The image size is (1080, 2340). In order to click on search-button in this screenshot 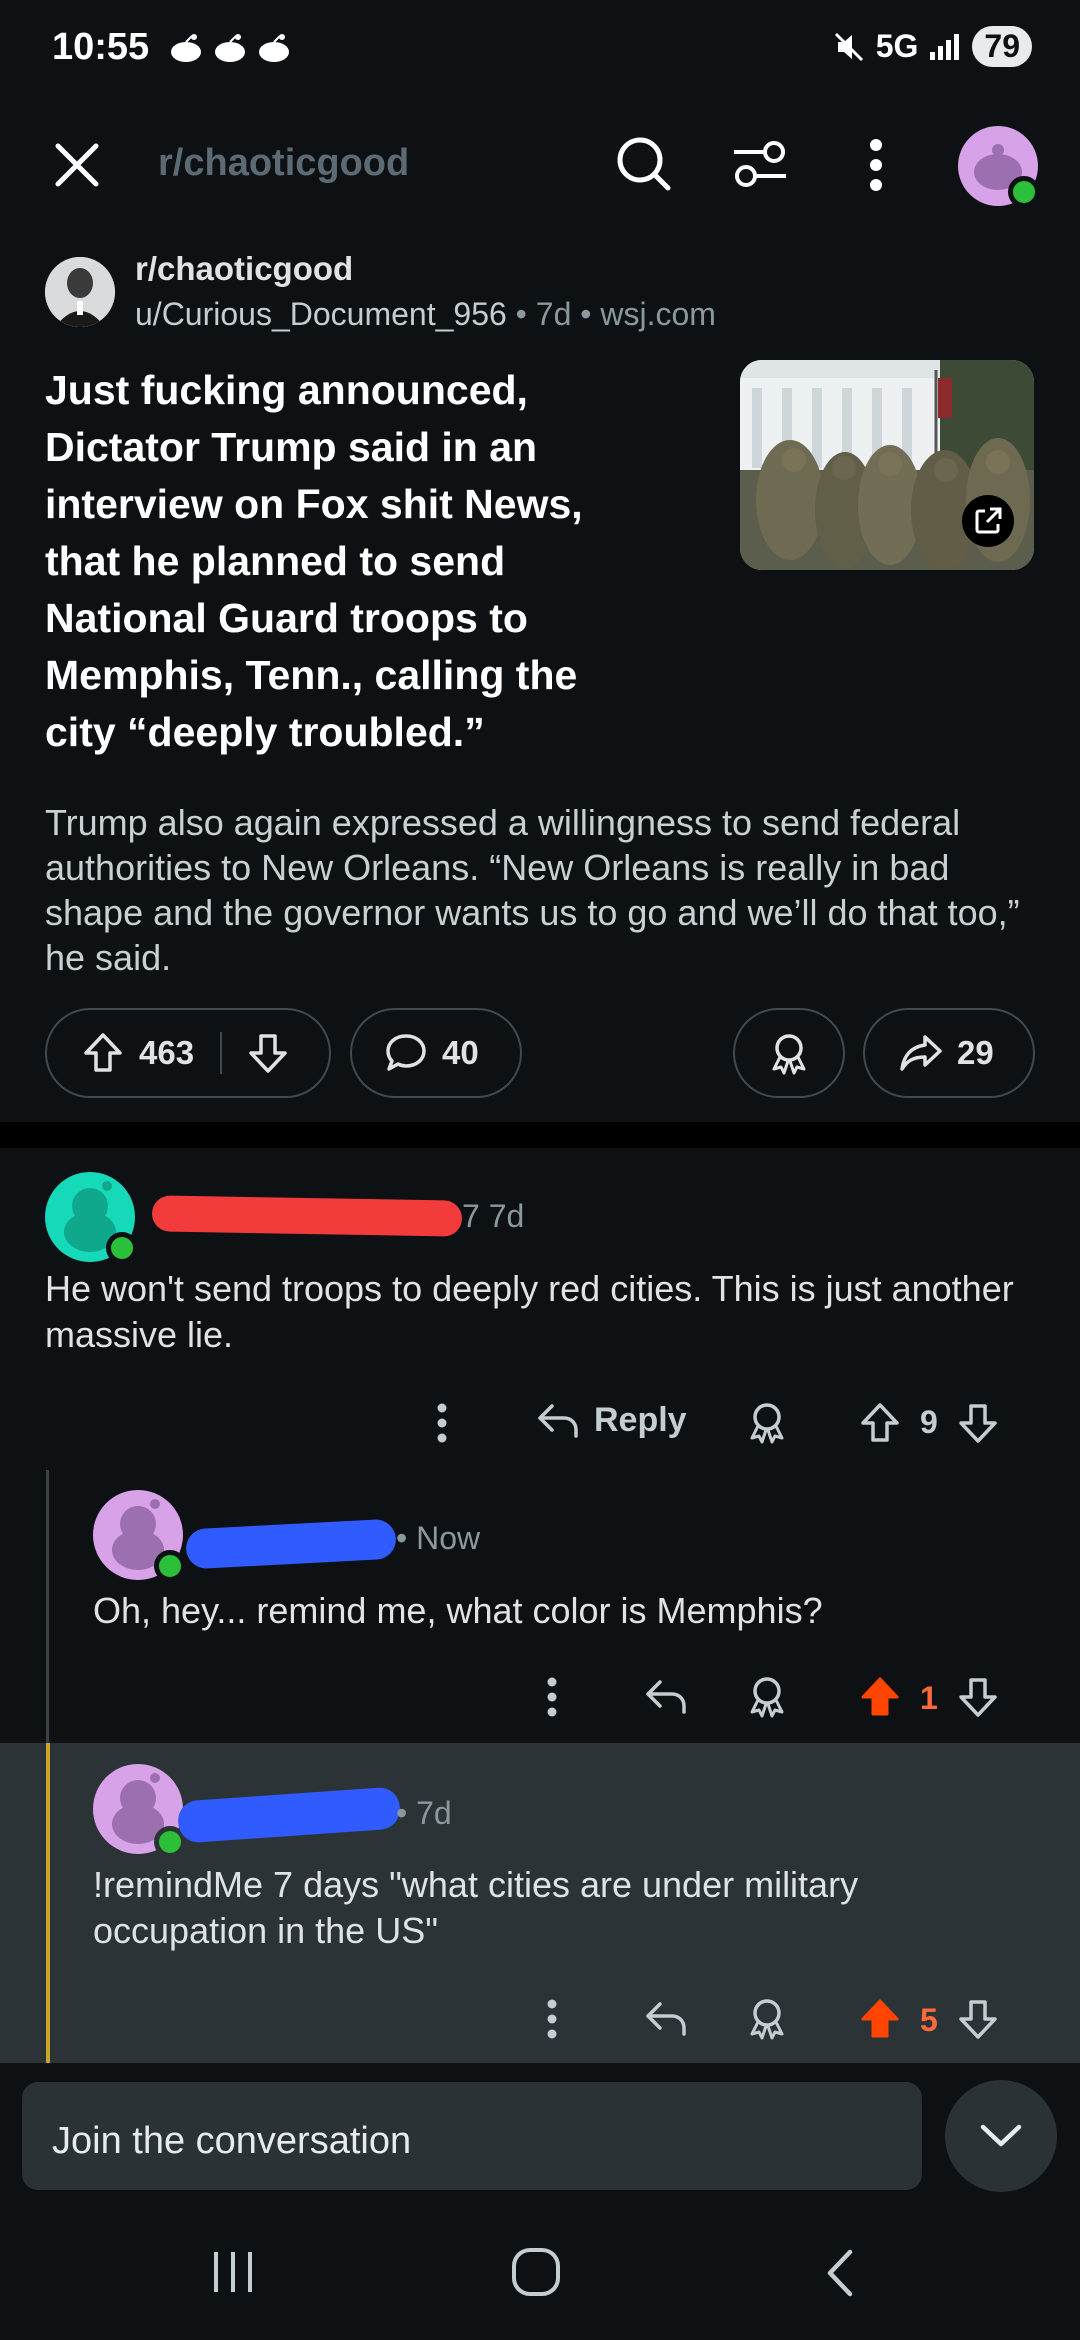, I will do `click(644, 164)`.